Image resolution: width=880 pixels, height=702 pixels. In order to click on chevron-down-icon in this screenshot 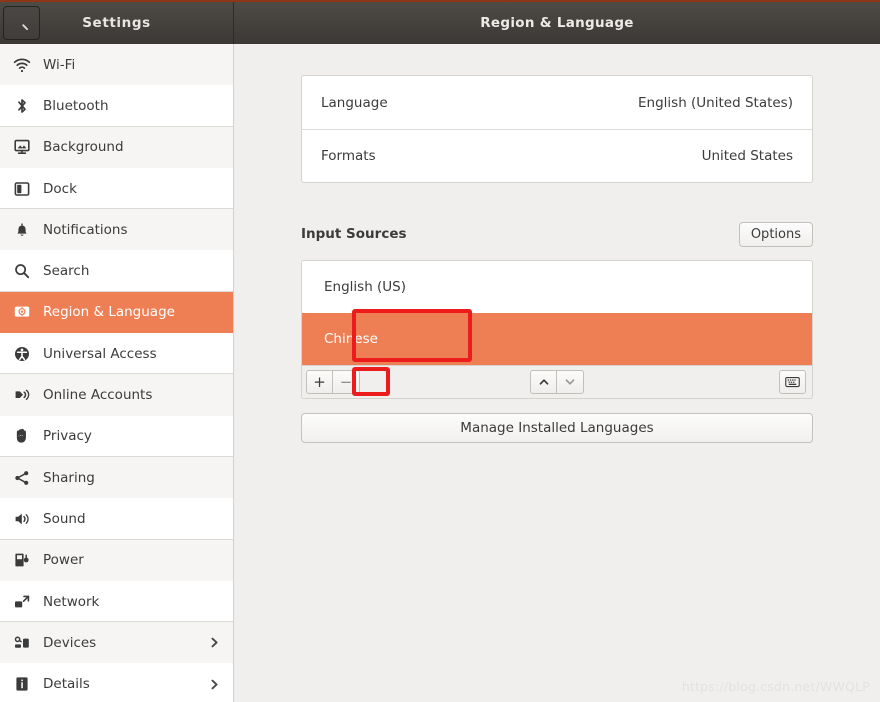, I will do `click(570, 382)`.